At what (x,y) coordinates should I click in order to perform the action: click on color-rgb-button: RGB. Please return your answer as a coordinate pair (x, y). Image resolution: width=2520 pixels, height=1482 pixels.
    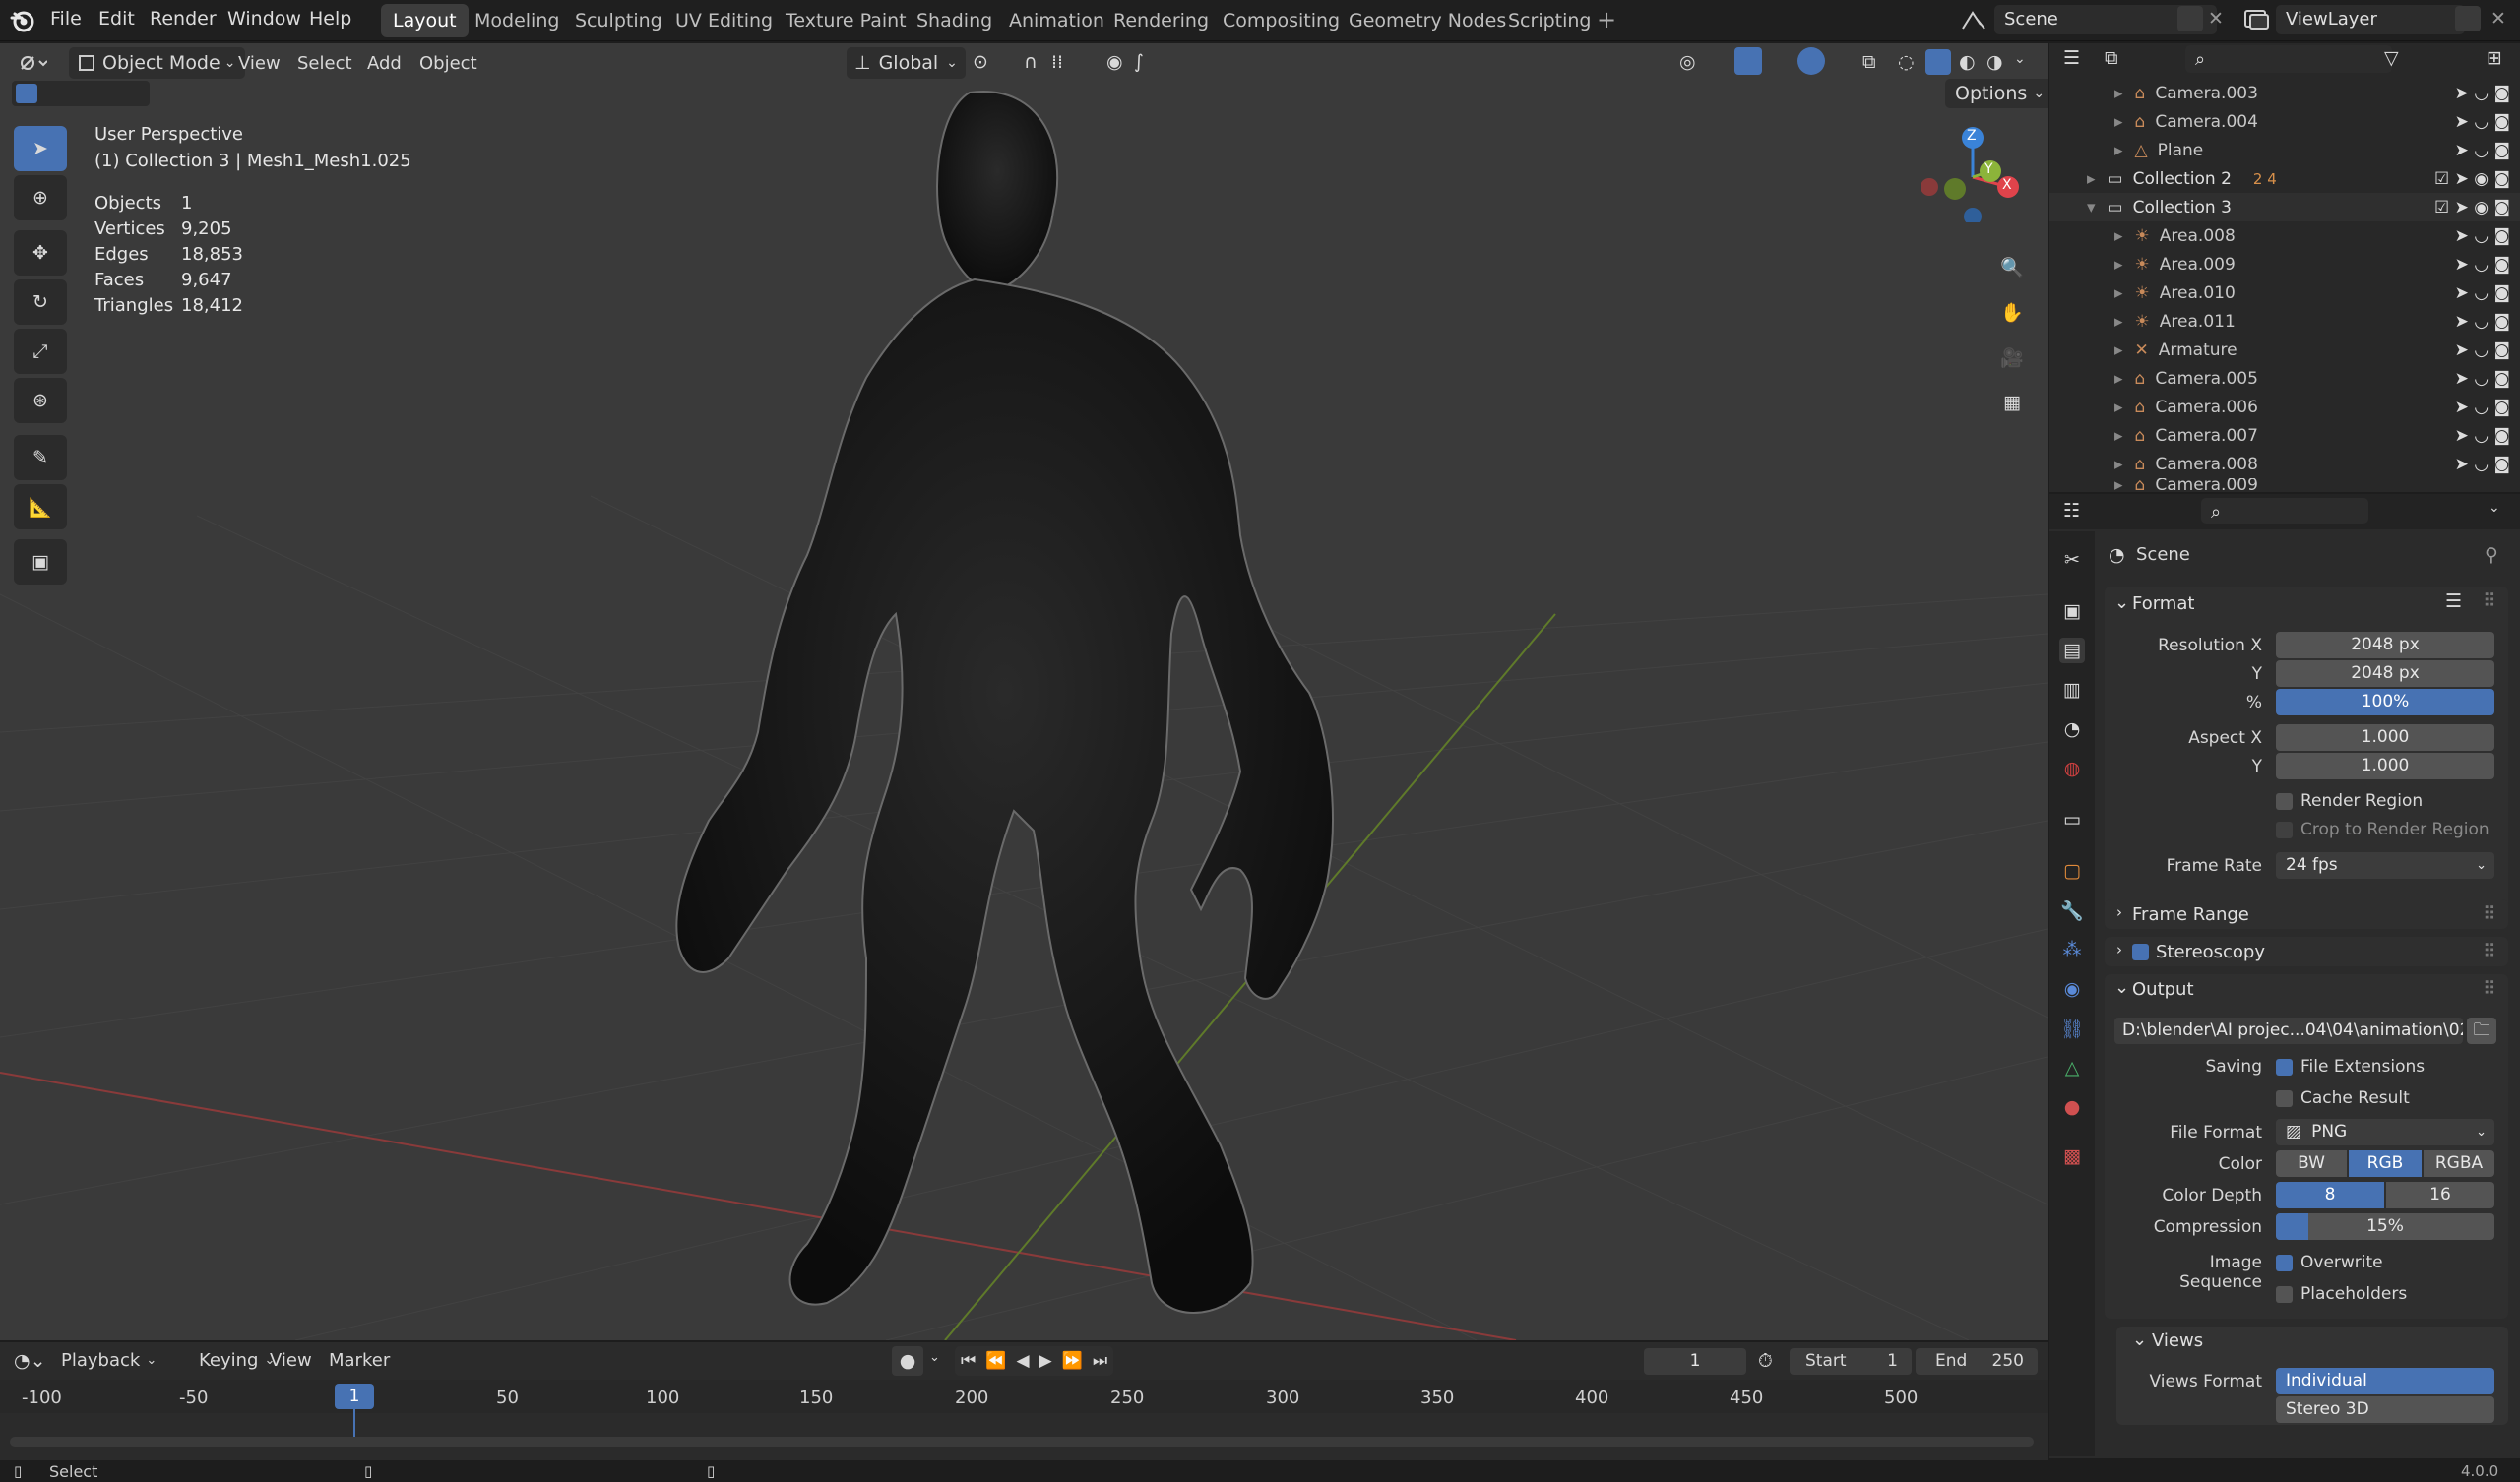
    Looking at the image, I should click on (2385, 1163).